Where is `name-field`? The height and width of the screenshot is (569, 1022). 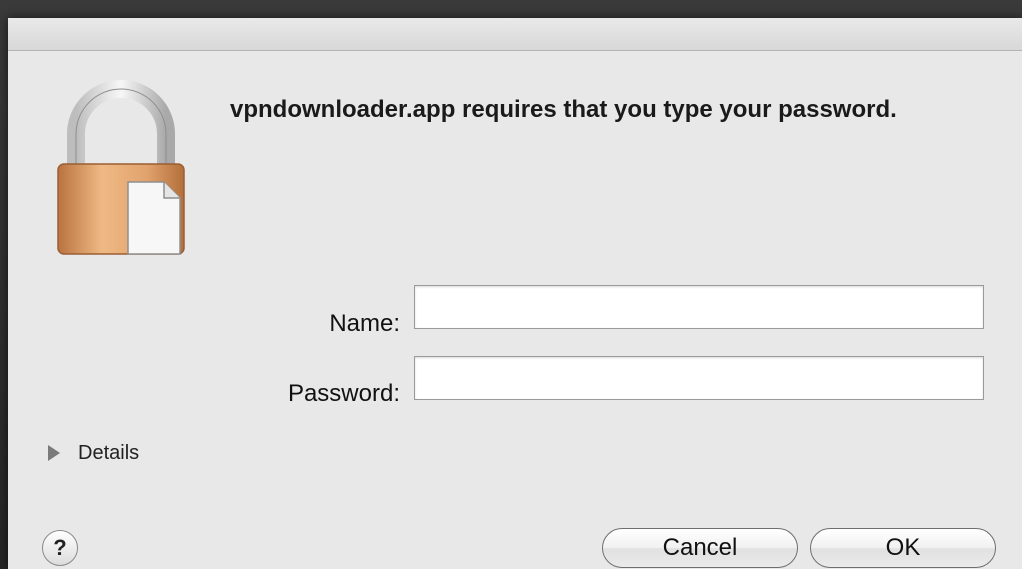
name-field is located at coordinates (699, 307).